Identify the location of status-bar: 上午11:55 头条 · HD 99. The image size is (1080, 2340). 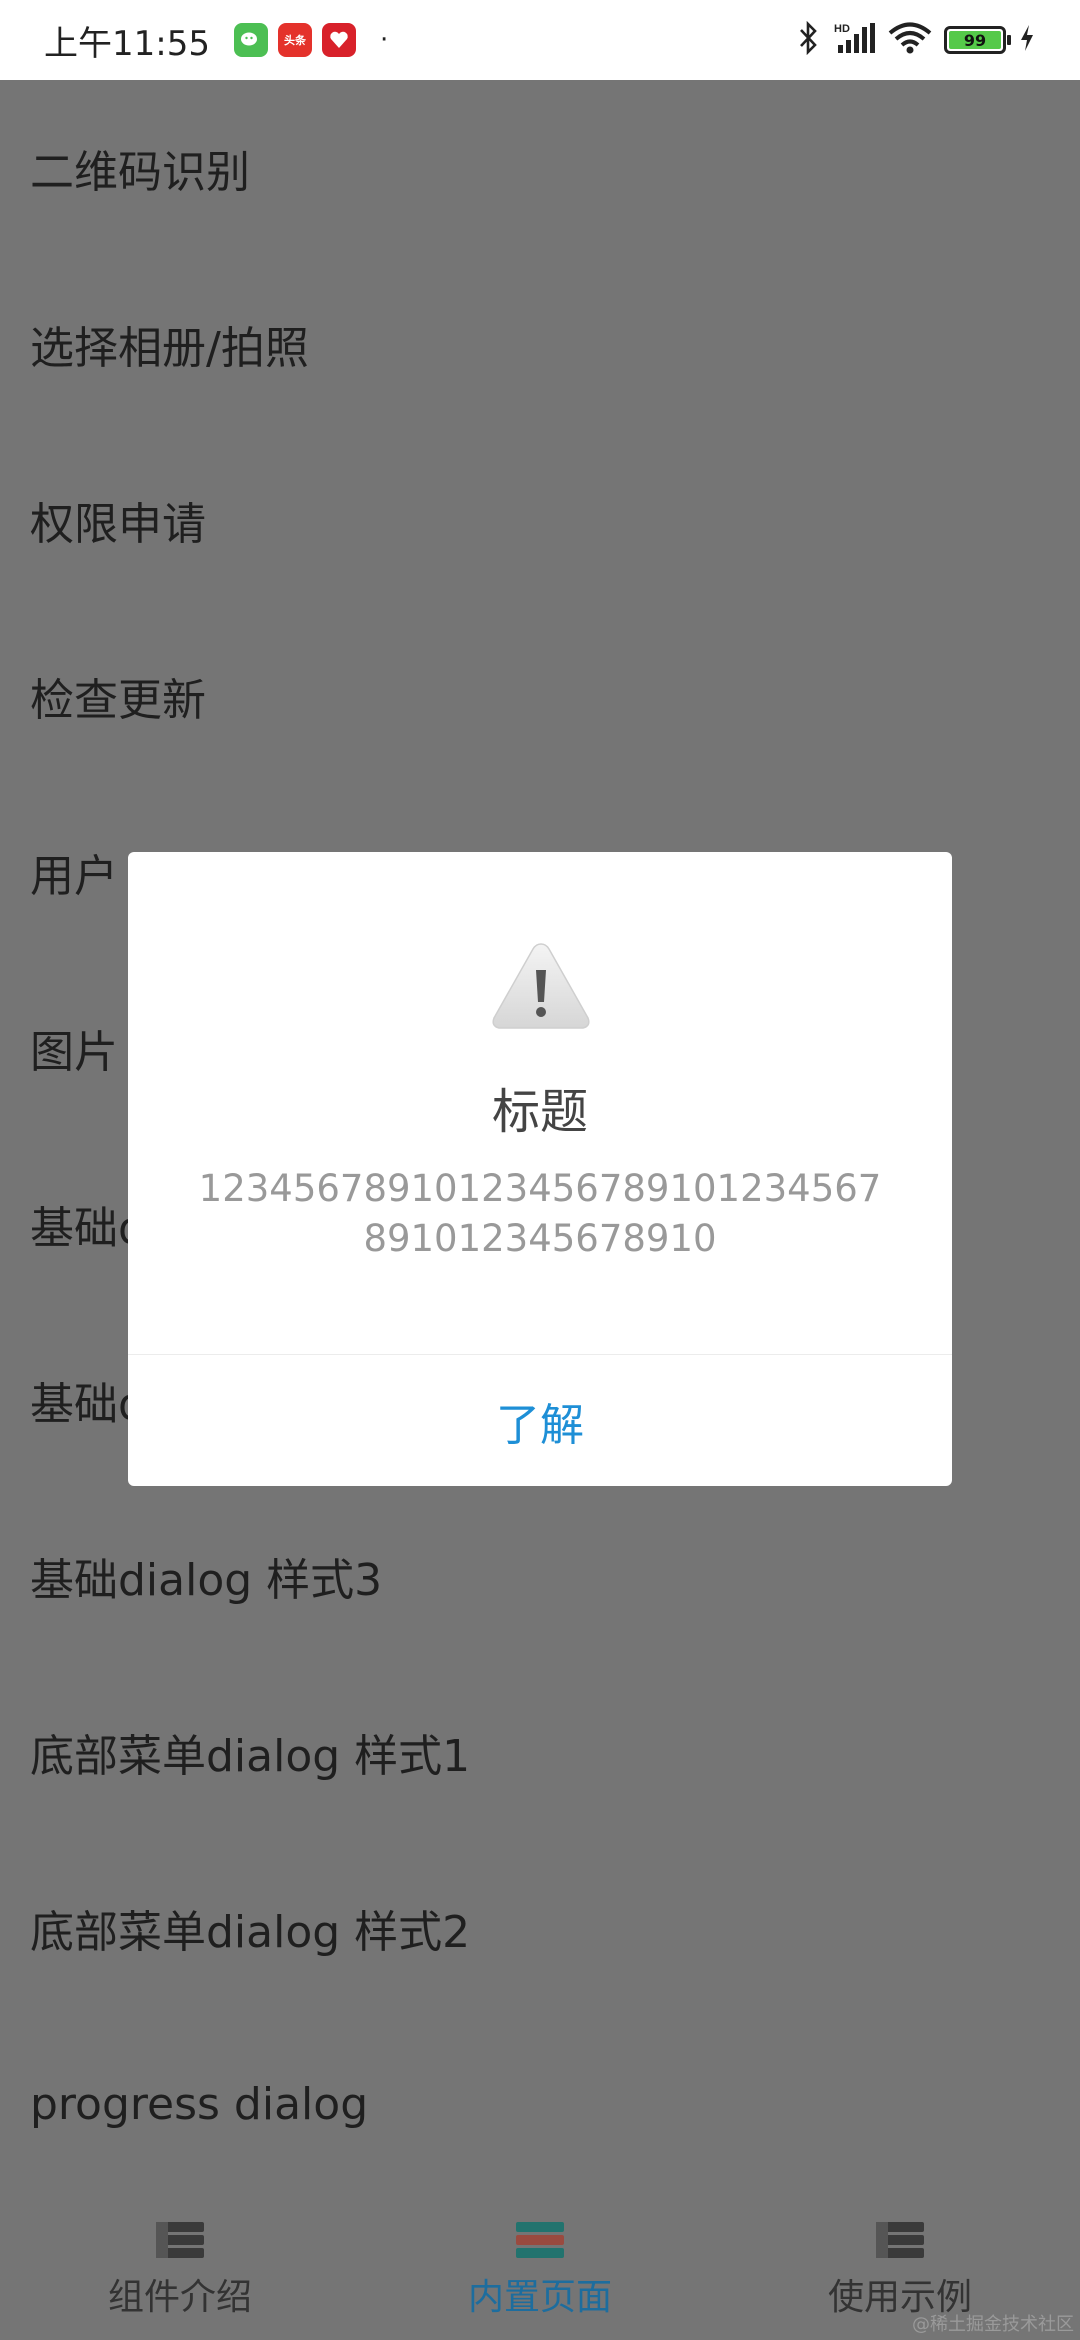
(540, 40).